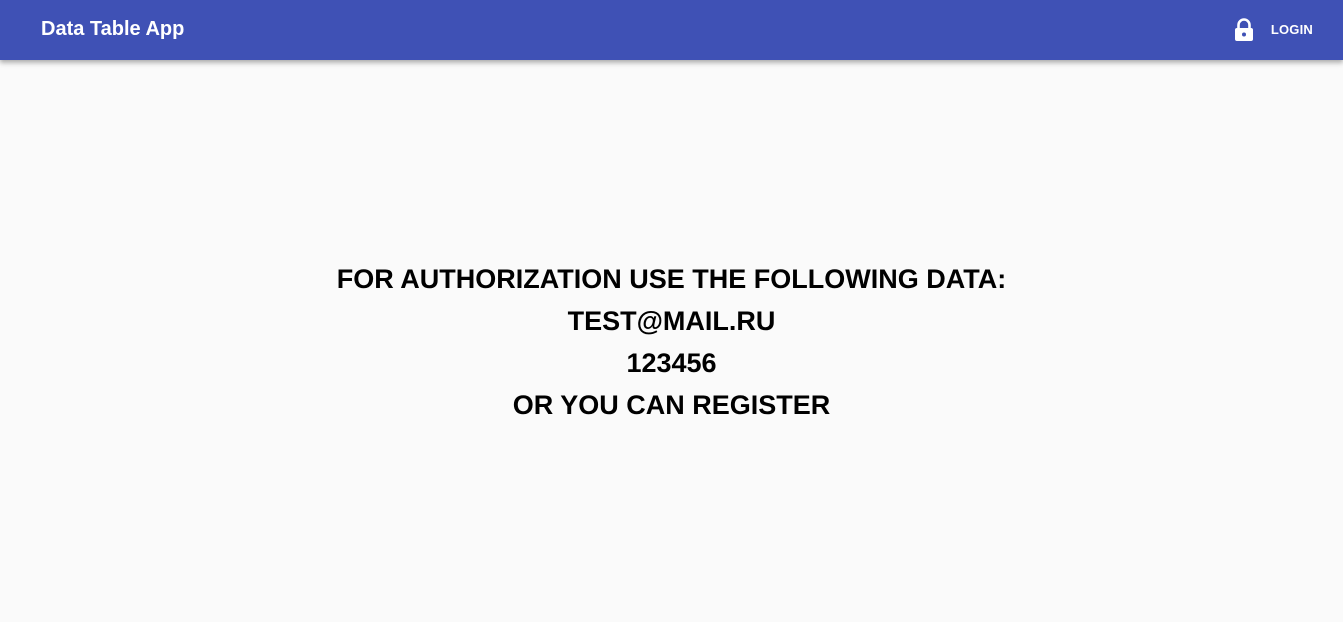 This screenshot has width=1343, height=622. I want to click on register-hint: OR YOU CAN REGISTER, so click(671, 405).